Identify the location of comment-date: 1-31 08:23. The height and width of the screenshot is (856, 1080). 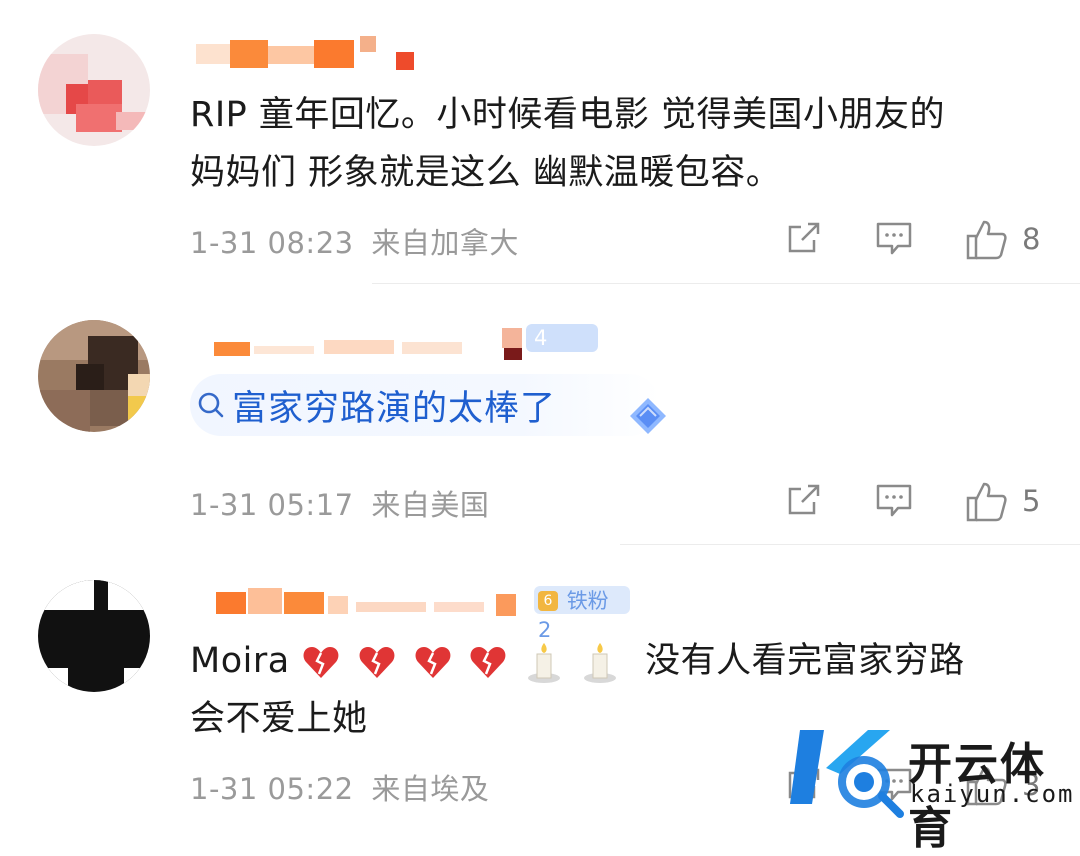
(272, 243).